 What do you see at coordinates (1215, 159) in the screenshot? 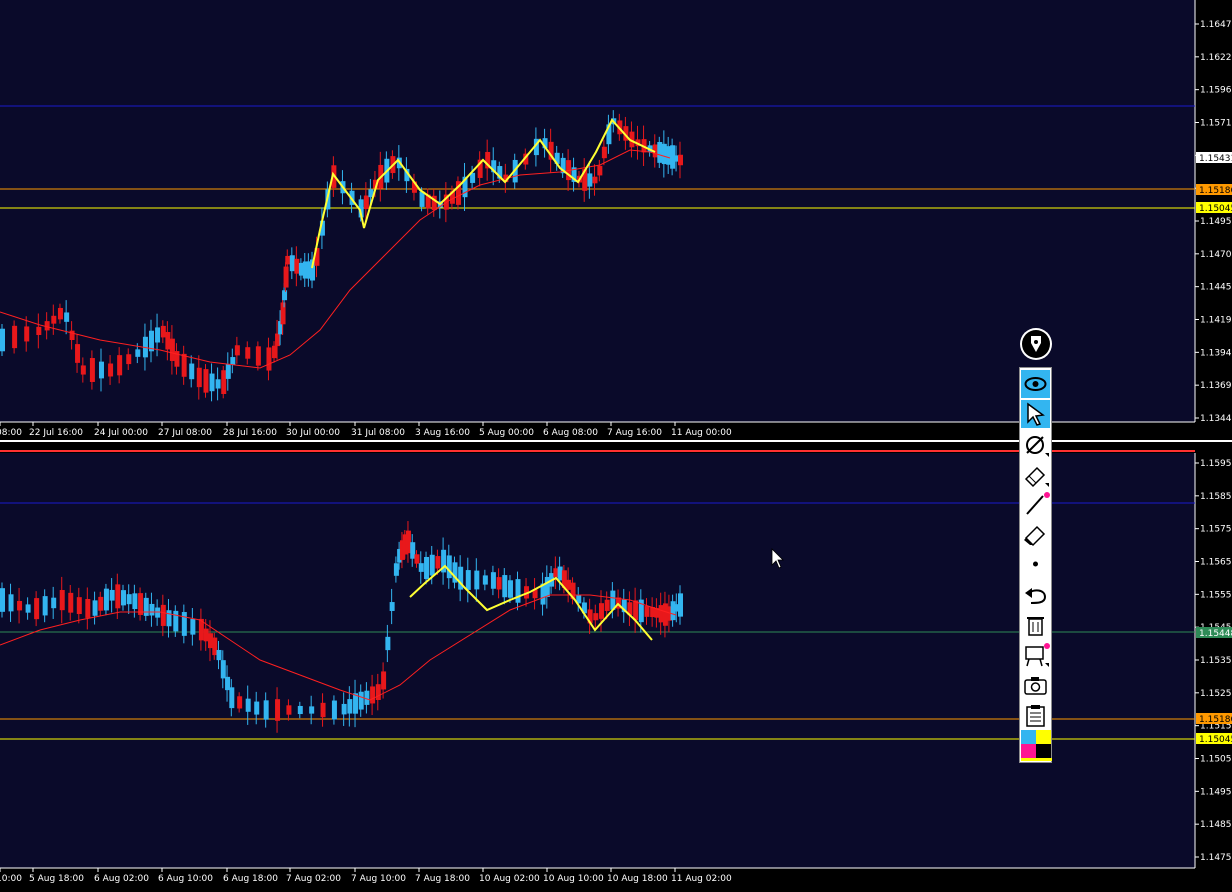
I see `price-tag-label: 1.15431` at bounding box center [1215, 159].